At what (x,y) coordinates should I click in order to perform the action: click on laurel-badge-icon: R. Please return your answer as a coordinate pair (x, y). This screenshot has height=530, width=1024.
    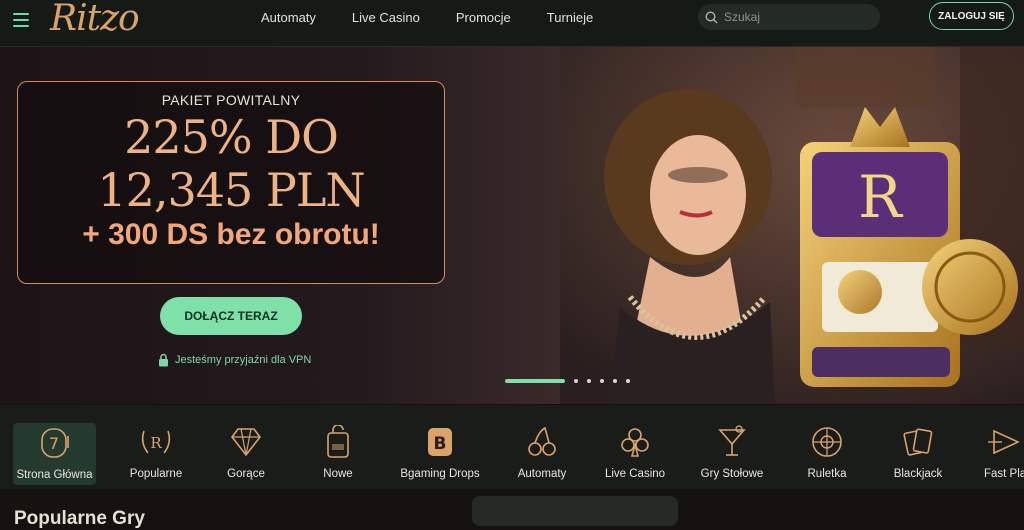
    Looking at the image, I should click on (156, 442).